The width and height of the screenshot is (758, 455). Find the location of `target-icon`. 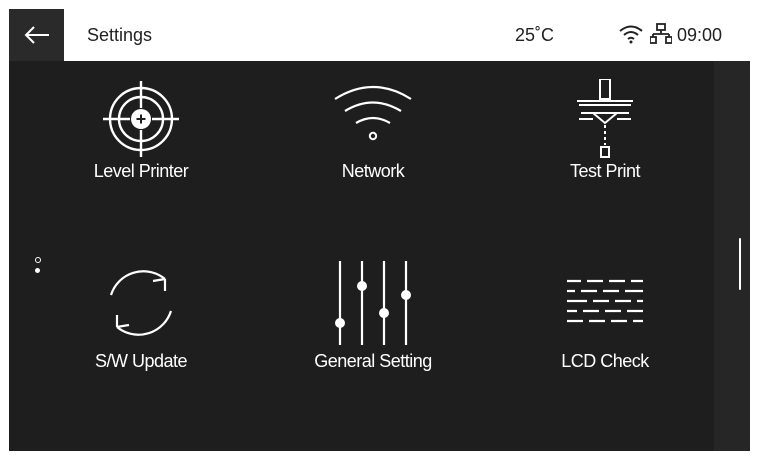

target-icon is located at coordinates (141, 119).